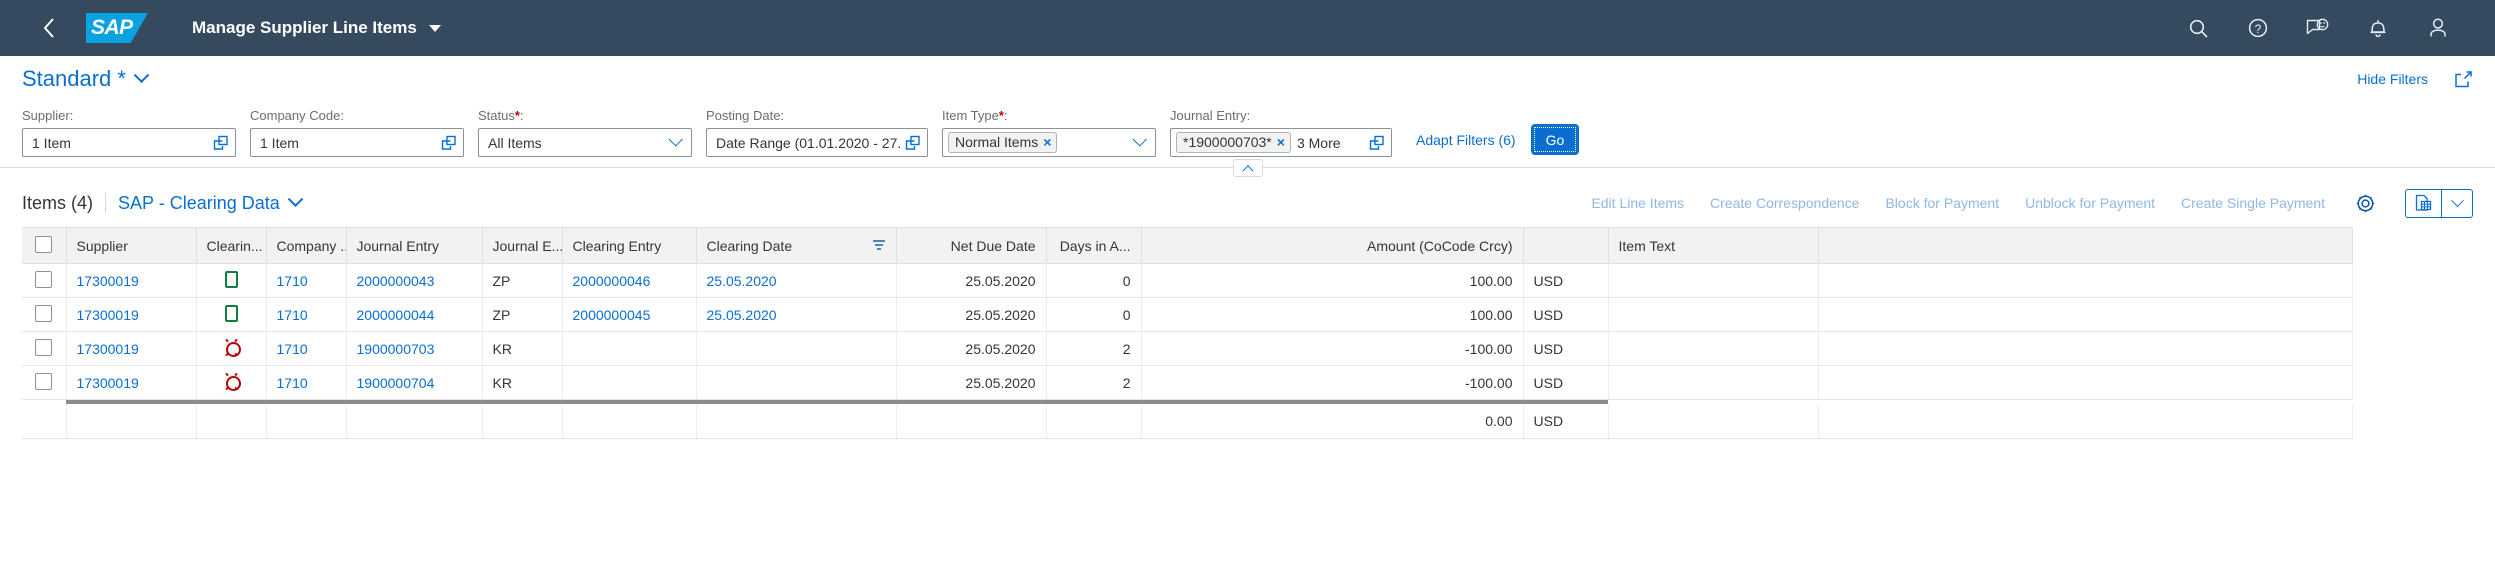  I want to click on column-header-net-due-date: Net Due Date, so click(971, 245).